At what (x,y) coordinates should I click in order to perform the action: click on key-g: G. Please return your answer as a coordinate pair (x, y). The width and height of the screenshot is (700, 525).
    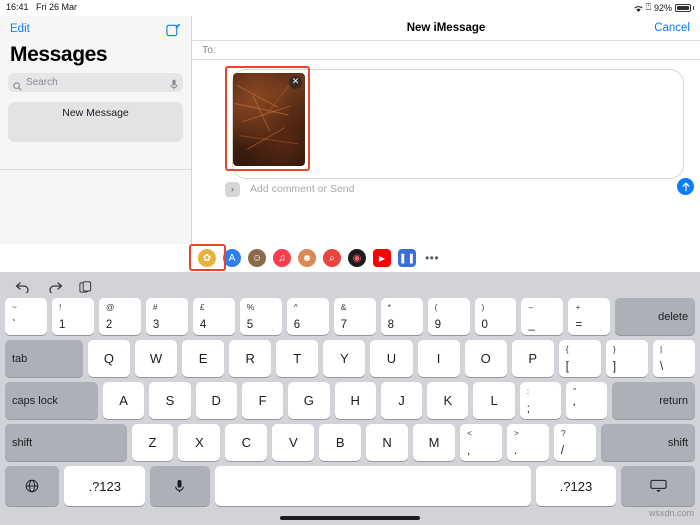
    Looking at the image, I should click on (309, 400).